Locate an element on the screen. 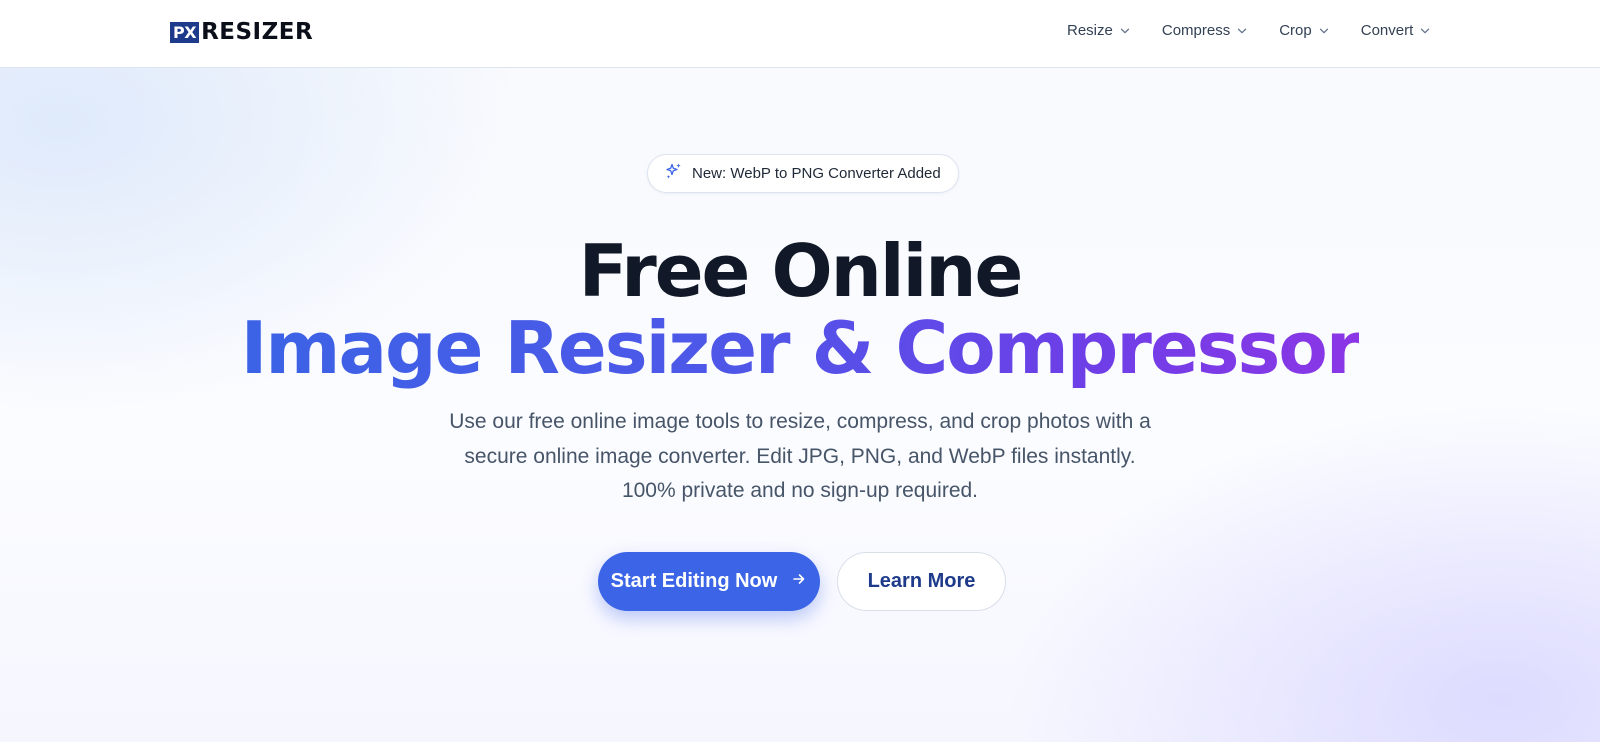 The height and width of the screenshot is (742, 1600). announcement-badge: New: WebP to PNG Converter Added is located at coordinates (803, 173).